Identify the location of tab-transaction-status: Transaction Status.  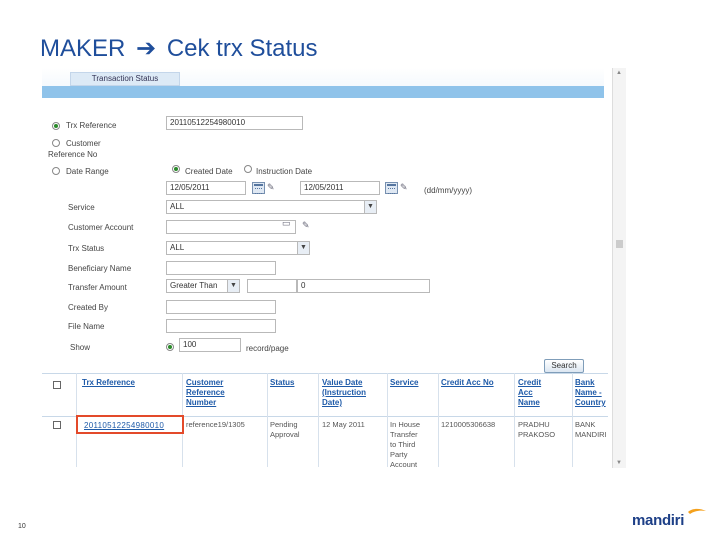
(125, 79).